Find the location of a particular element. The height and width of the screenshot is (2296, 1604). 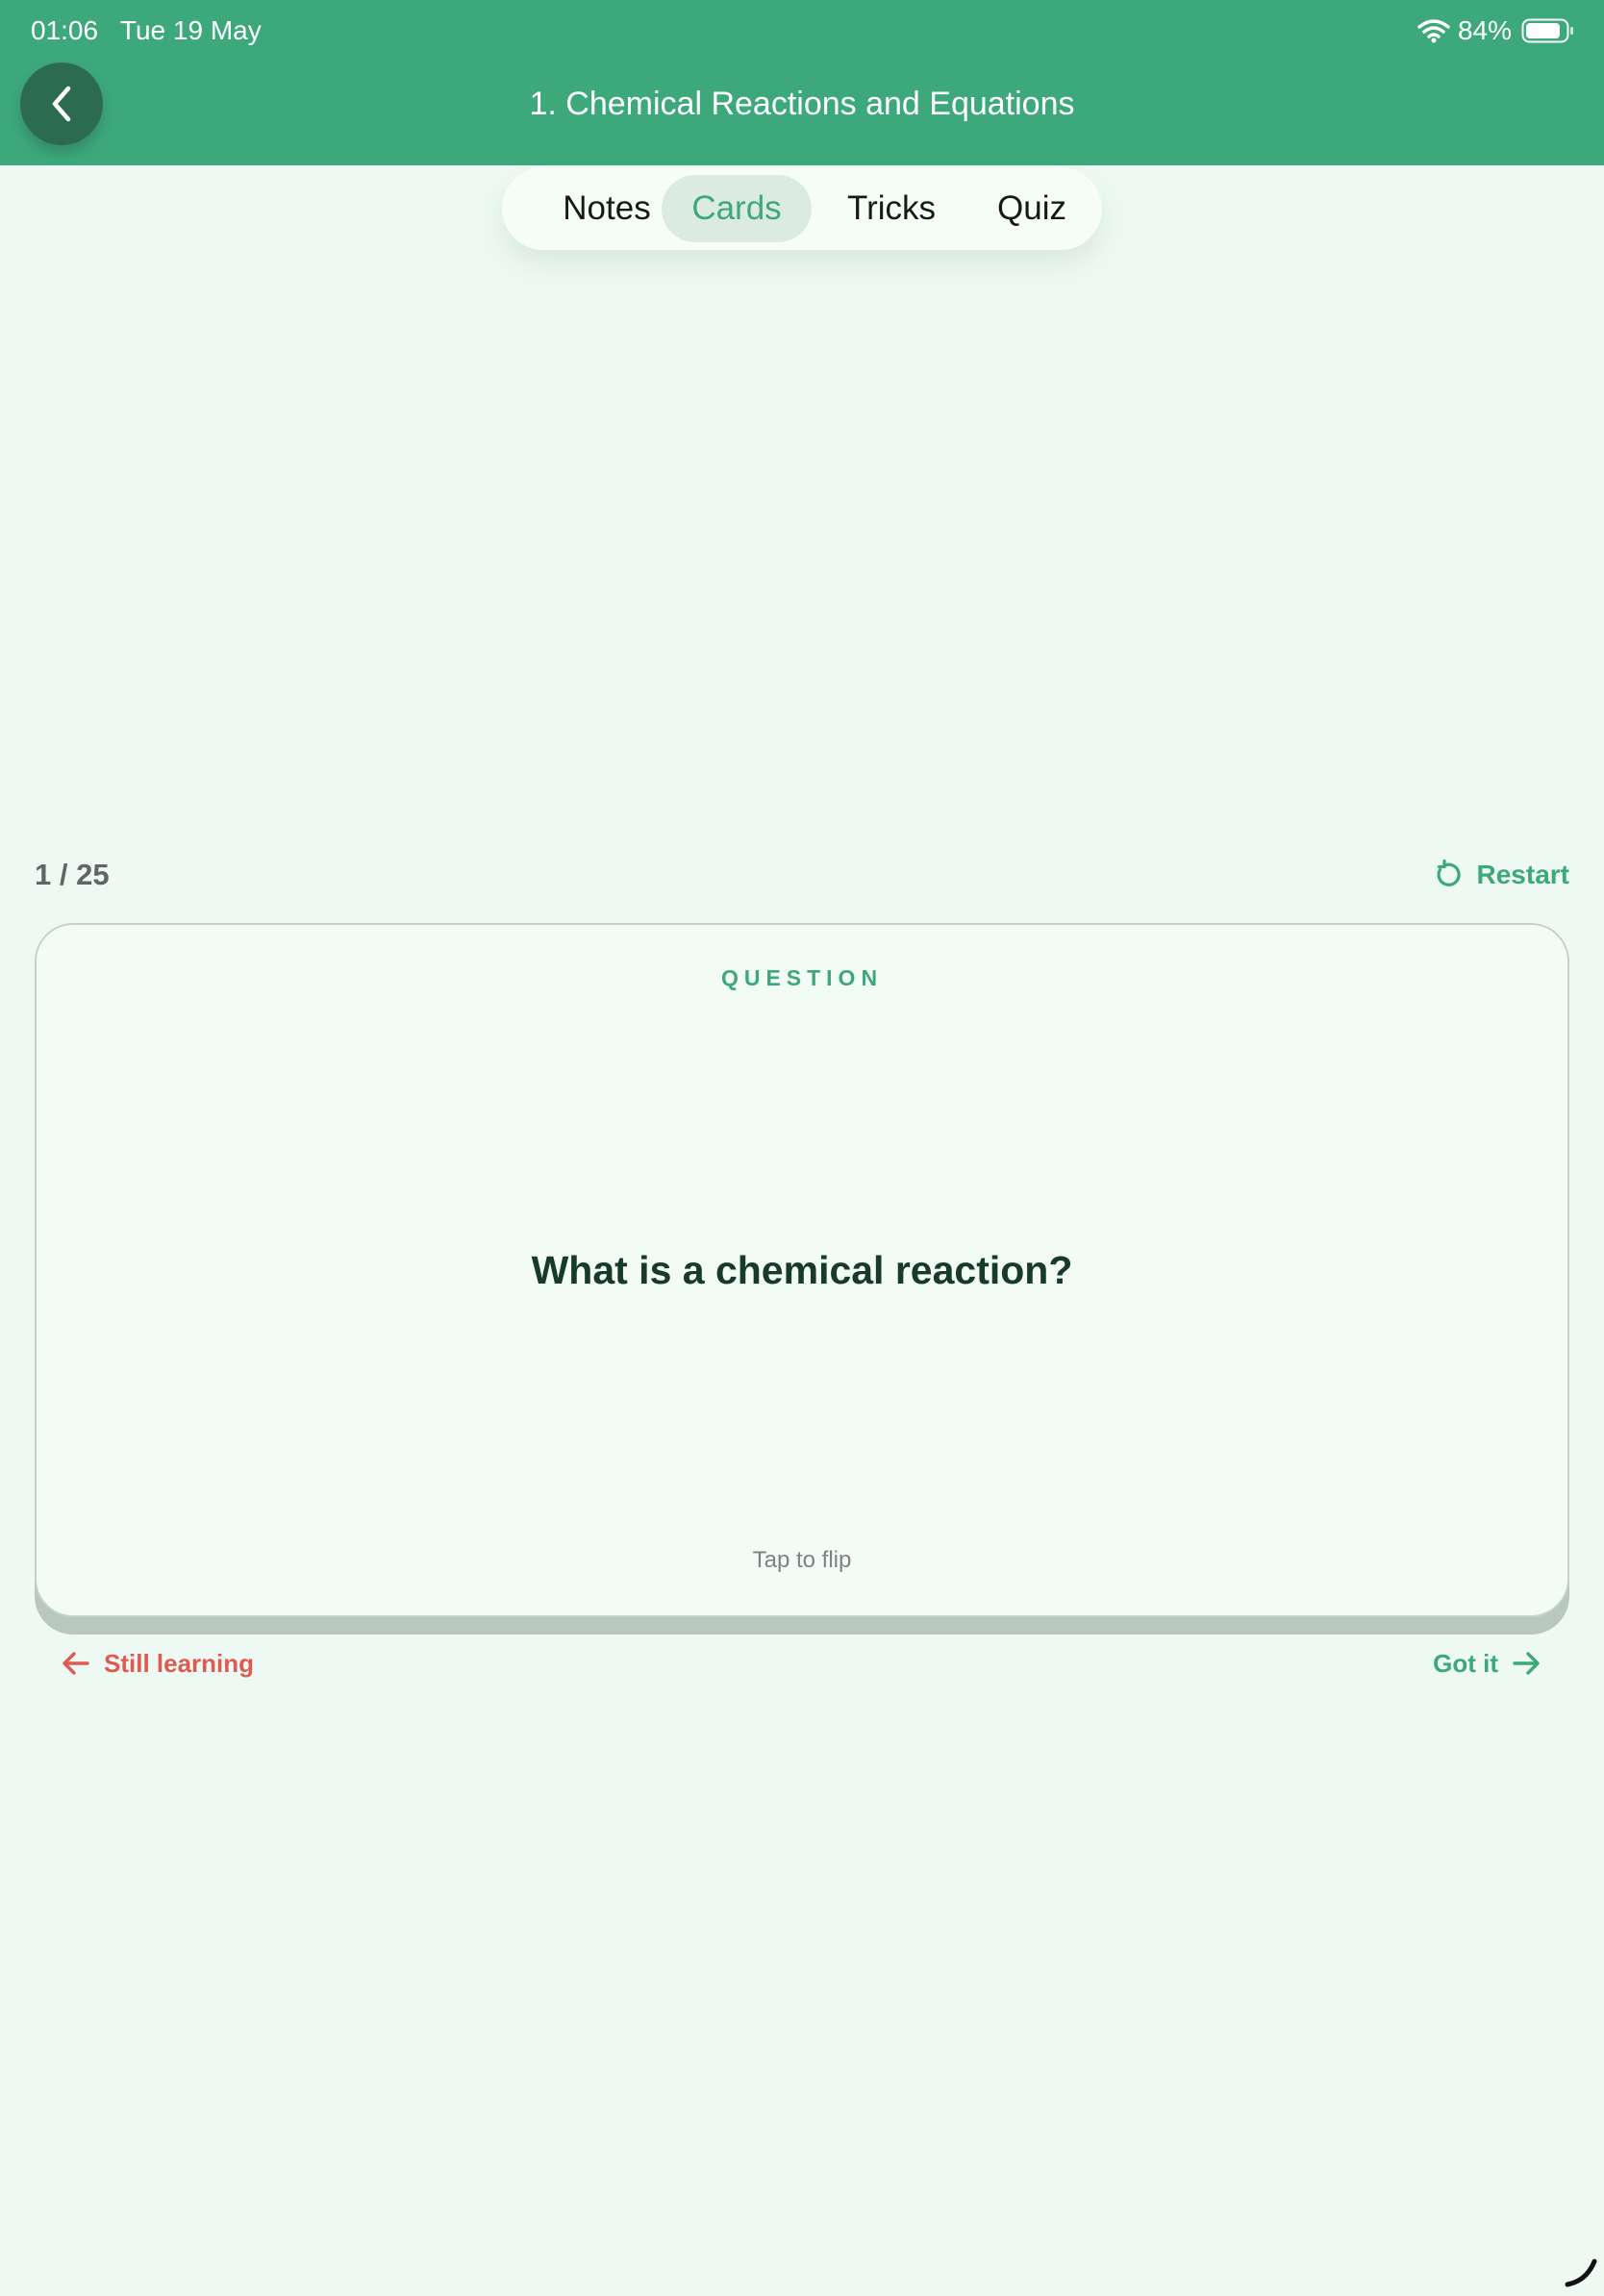

status-date: Tue 19 May is located at coordinates (190, 30).